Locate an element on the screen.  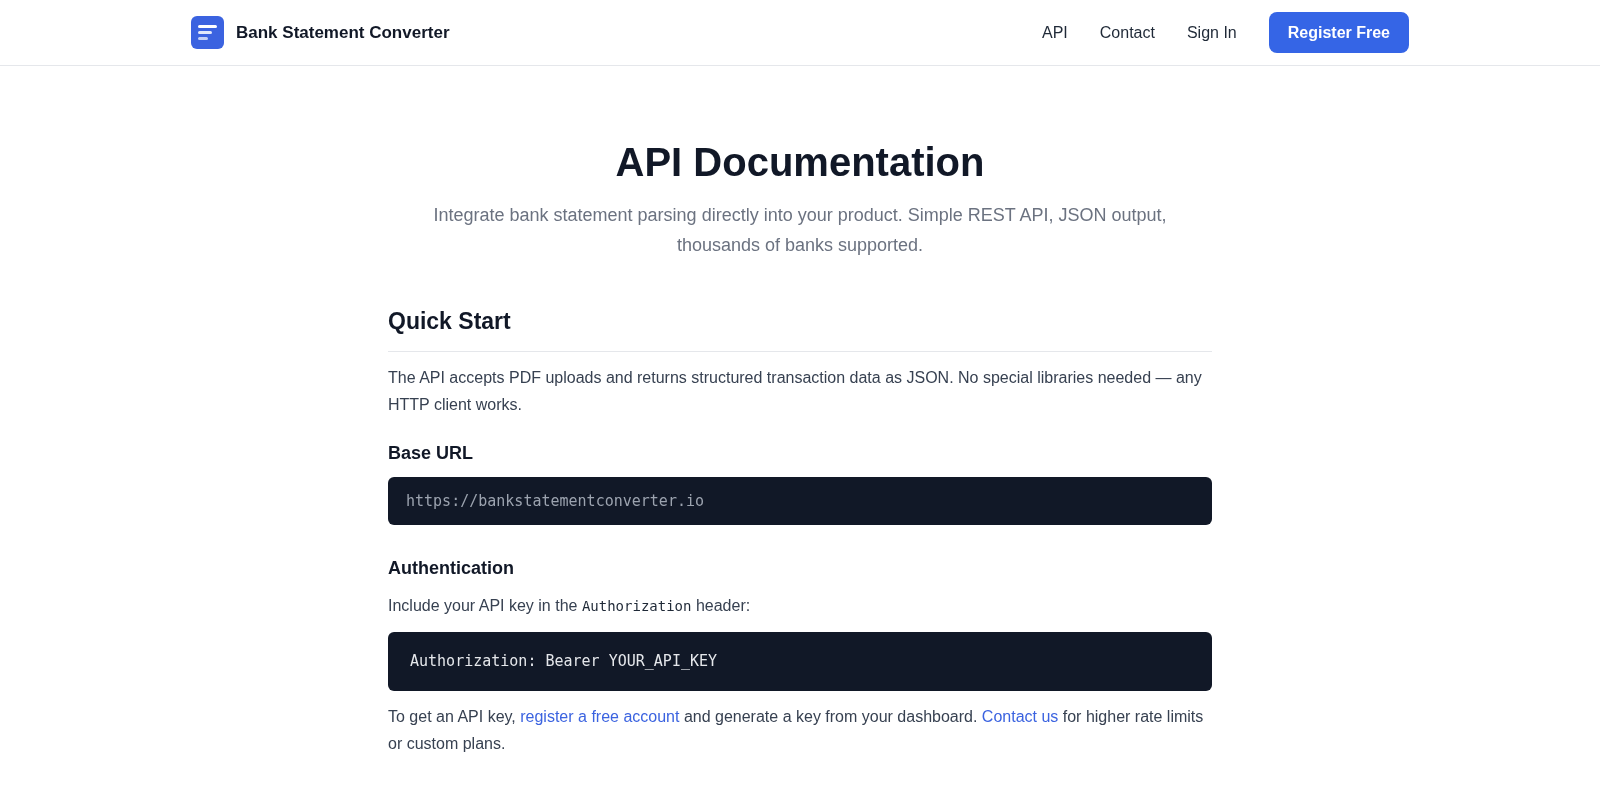
instruction-text: Include your API key in the Authorization header: is located at coordinates (570, 606).